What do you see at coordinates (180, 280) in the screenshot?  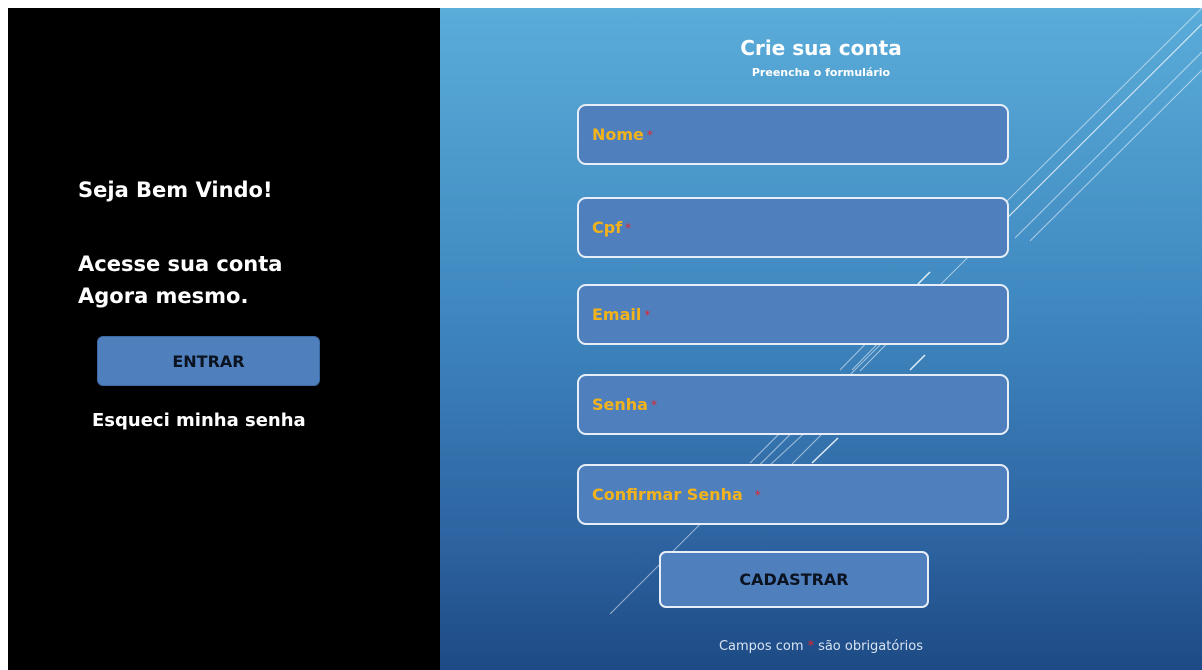 I see `access-message: Acesse sua conta Agora mesmo.` at bounding box center [180, 280].